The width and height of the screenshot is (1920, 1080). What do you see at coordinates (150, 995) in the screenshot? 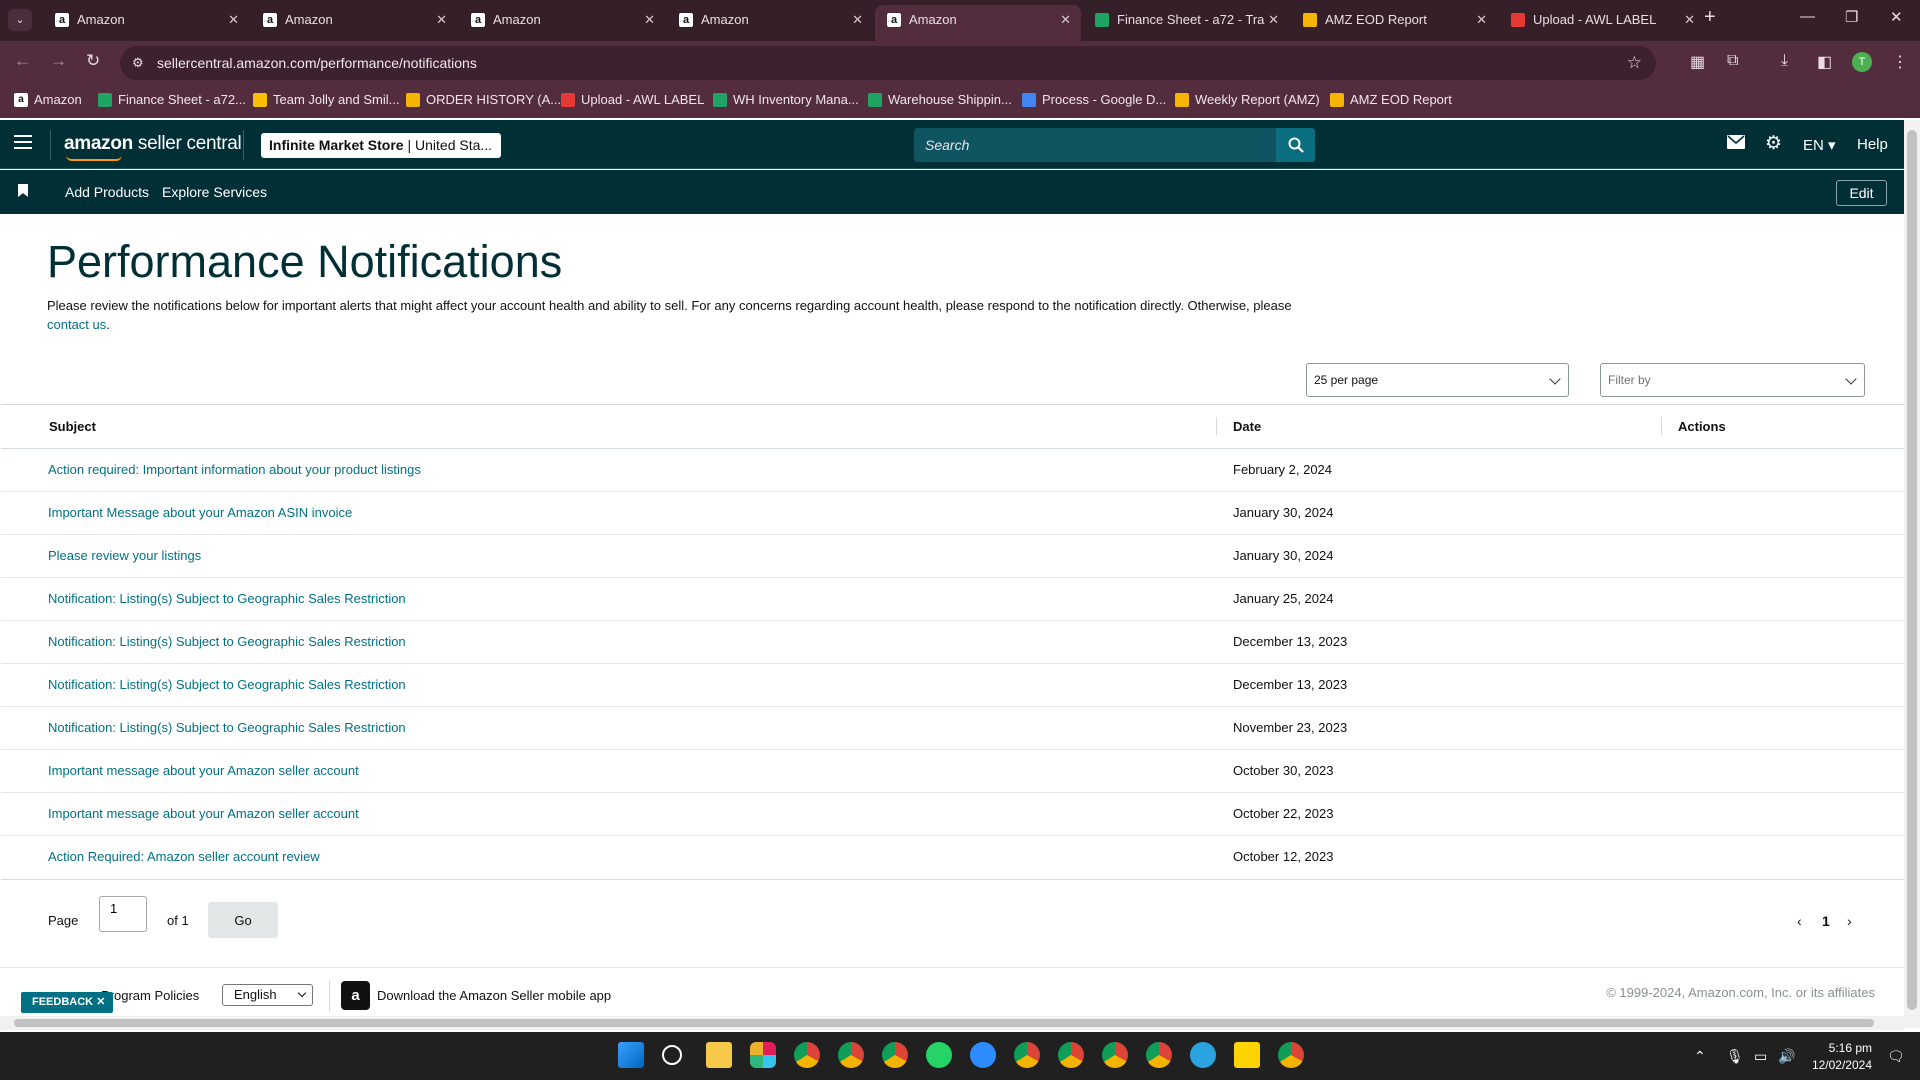
I see `program-policies-link: Program Policies` at bounding box center [150, 995].